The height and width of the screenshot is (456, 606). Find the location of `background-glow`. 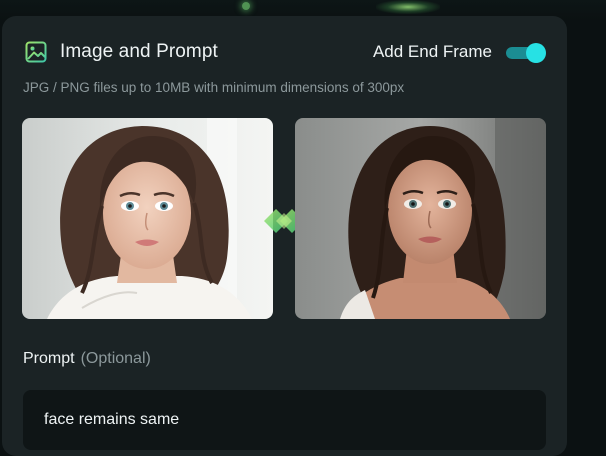

background-glow is located at coordinates (408, 7).